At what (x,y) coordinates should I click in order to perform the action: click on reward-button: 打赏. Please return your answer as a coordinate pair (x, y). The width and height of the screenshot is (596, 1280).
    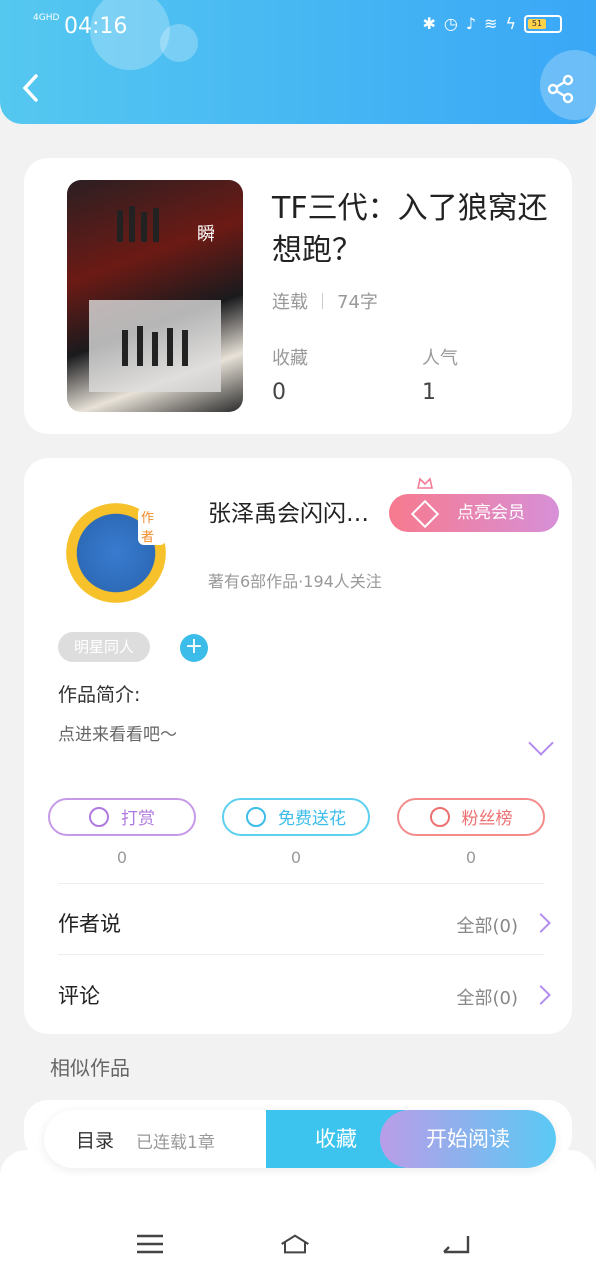
    Looking at the image, I should click on (122, 817).